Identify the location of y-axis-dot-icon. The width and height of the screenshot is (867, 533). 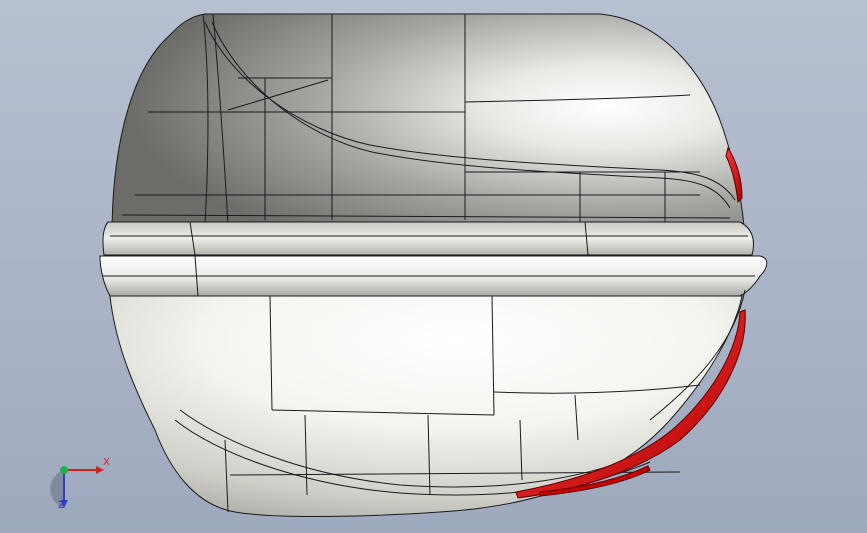
(64, 470).